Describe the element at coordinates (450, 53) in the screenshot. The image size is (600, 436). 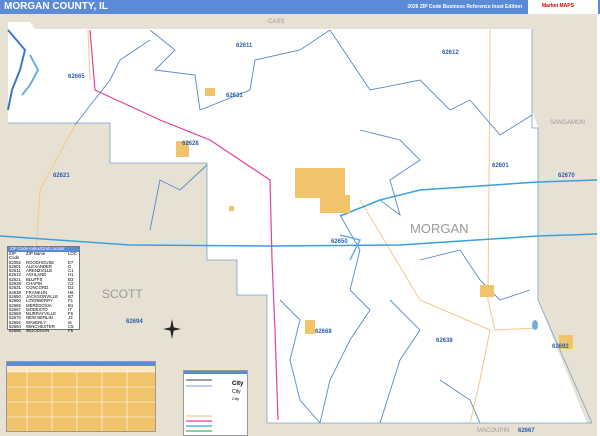
I see `zip-label: 62612` at that location.